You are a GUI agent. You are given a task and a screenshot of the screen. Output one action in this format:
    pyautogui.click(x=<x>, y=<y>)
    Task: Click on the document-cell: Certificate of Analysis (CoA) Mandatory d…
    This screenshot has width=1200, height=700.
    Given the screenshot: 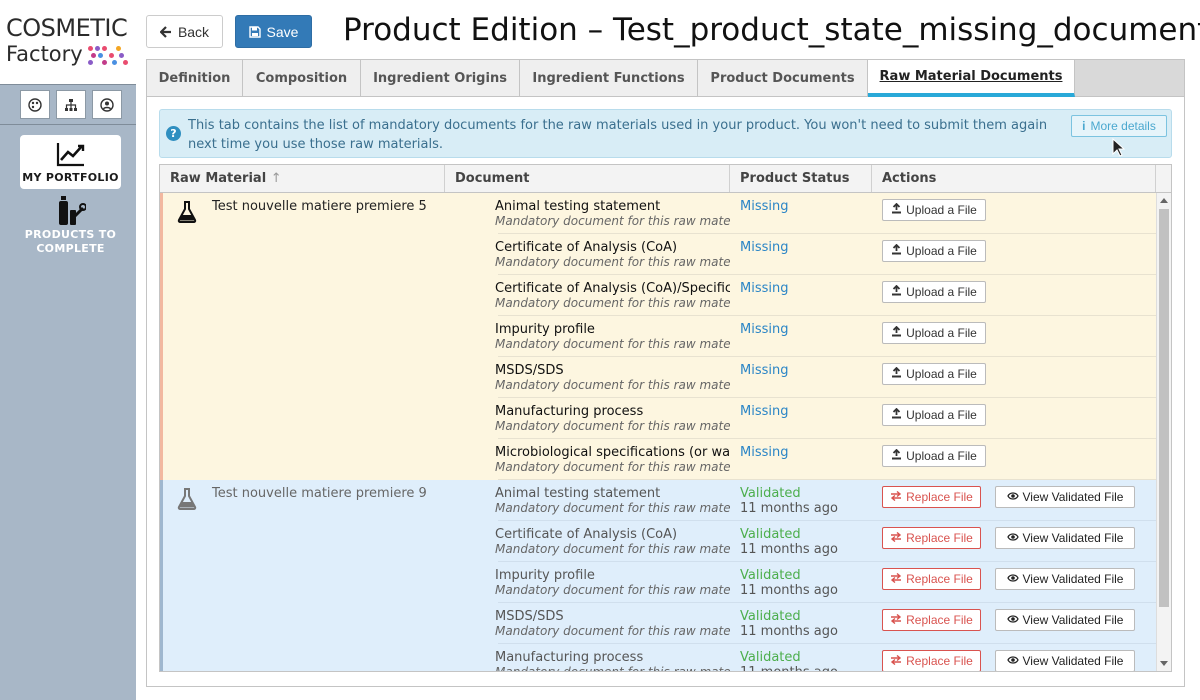 What is the action you would take?
    pyautogui.click(x=612, y=255)
    